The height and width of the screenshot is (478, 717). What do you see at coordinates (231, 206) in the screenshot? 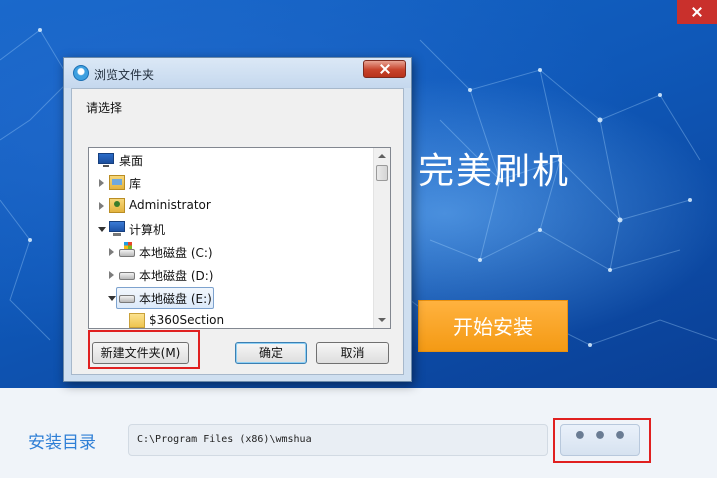
I see `tree-item-administrator: Administrator` at bounding box center [231, 206].